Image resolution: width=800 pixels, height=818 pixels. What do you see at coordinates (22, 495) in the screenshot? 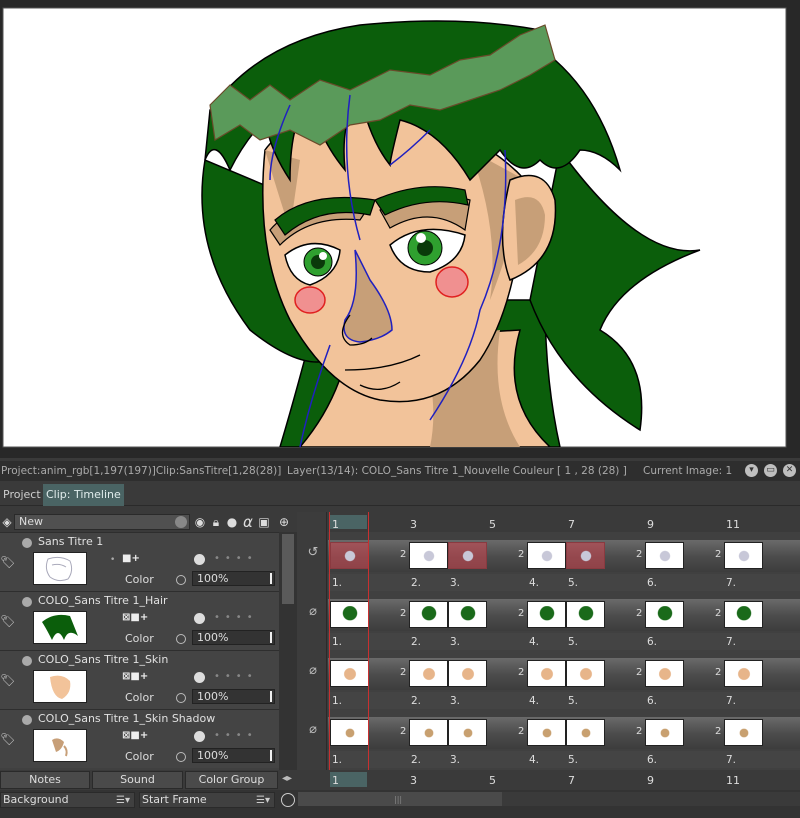
I see `tab-project: Project` at bounding box center [22, 495].